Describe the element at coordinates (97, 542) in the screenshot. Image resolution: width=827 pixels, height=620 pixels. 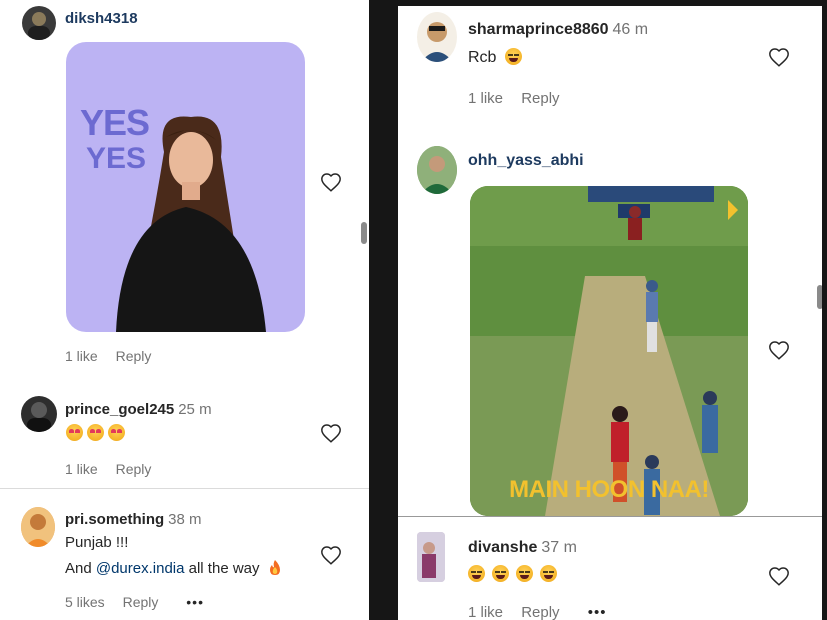
I see `comment-text-line-1: Punjab !!!` at that location.